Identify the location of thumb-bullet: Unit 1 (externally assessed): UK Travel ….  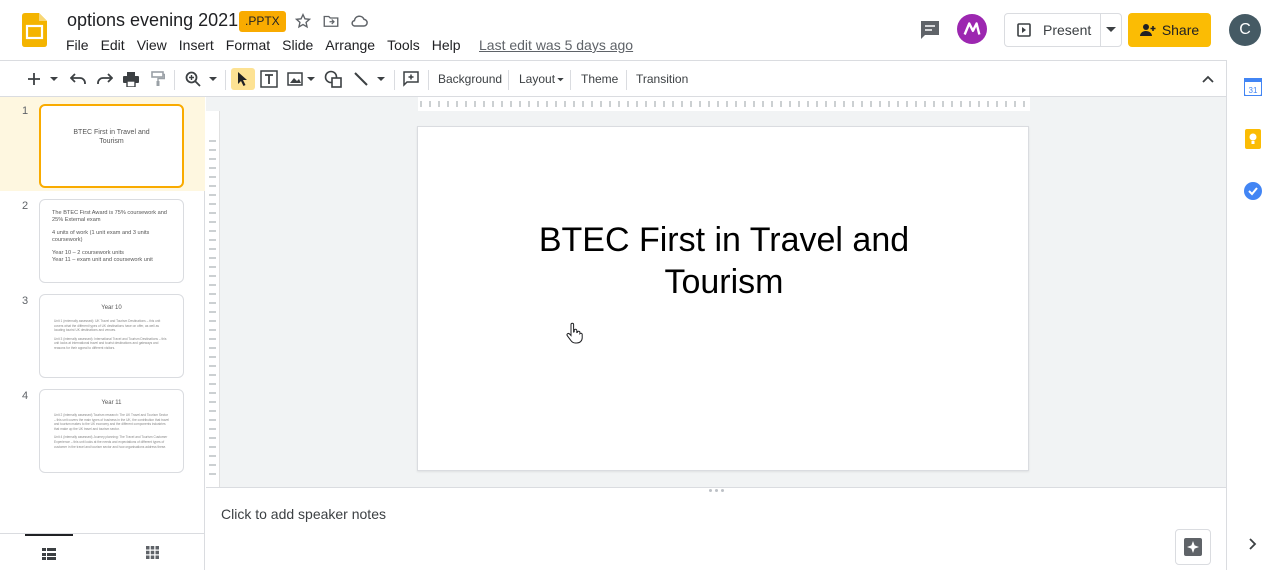
(107, 326).